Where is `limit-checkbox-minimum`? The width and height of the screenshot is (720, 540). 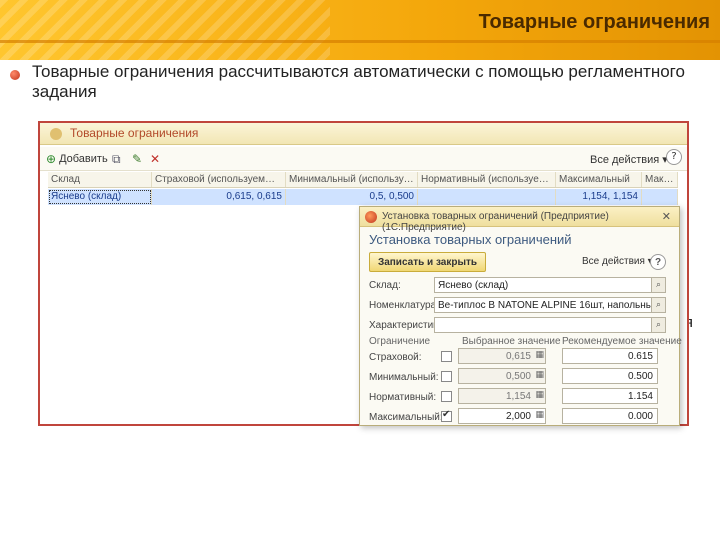 limit-checkbox-minimum is located at coordinates (446, 376).